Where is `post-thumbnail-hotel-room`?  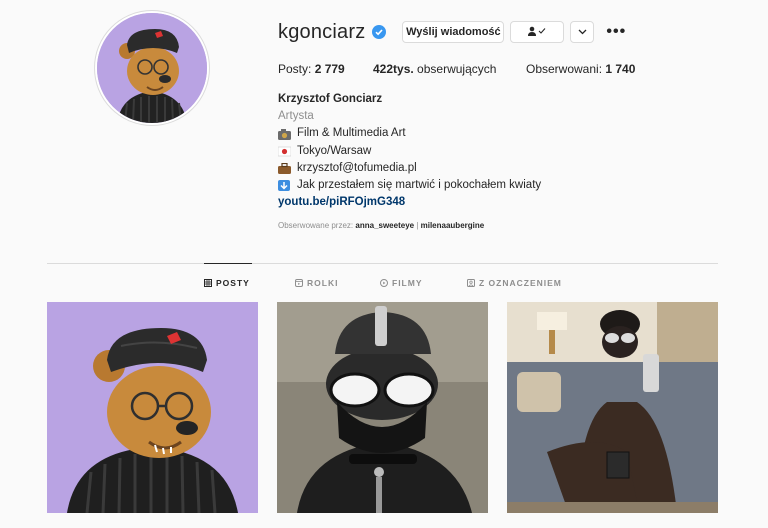
post-thumbnail-hotel-room is located at coordinates (612, 407).